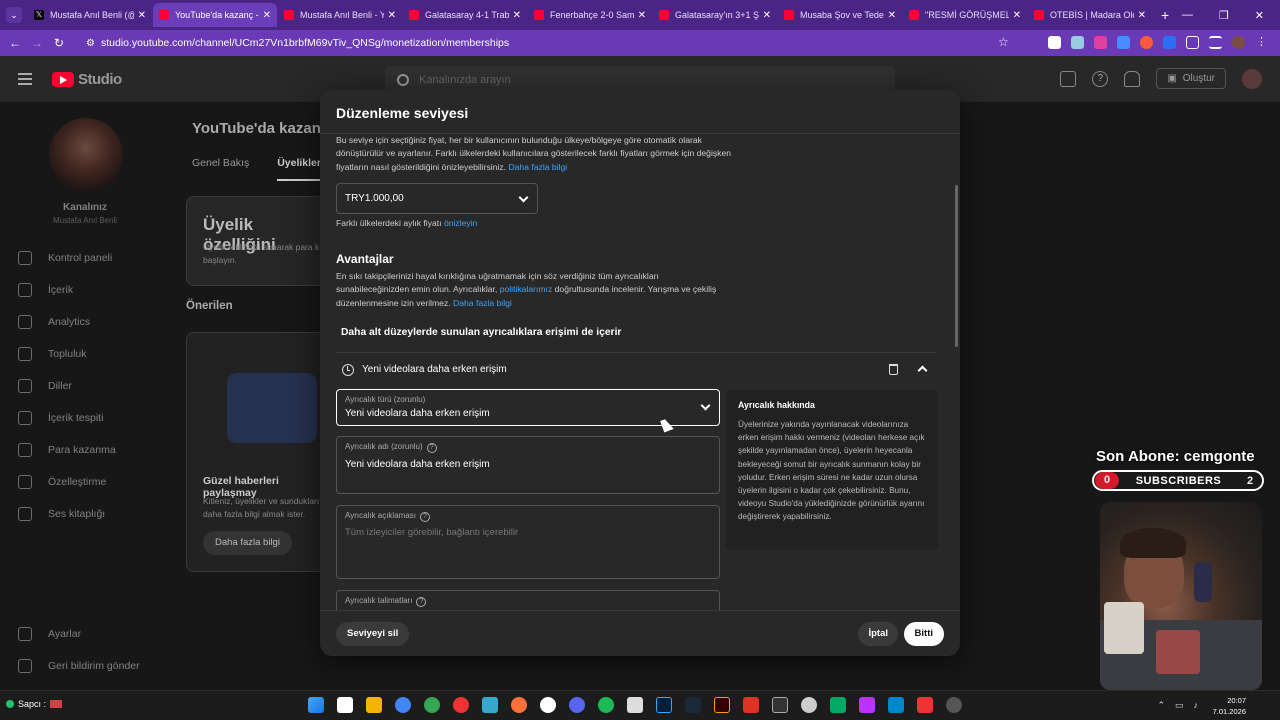 The height and width of the screenshot is (720, 1280). I want to click on sidebar-item: Diller, so click(85, 386).